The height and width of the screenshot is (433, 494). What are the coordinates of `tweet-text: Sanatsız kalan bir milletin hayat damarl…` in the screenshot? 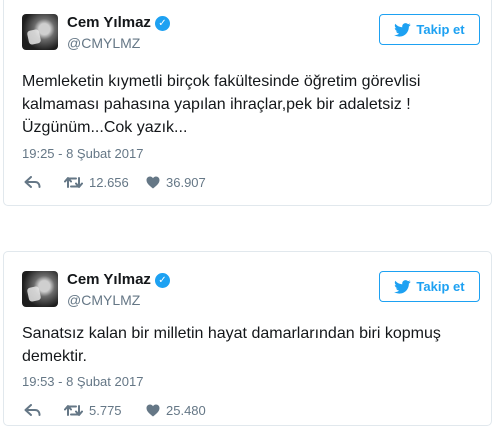 It's located at (231, 345).